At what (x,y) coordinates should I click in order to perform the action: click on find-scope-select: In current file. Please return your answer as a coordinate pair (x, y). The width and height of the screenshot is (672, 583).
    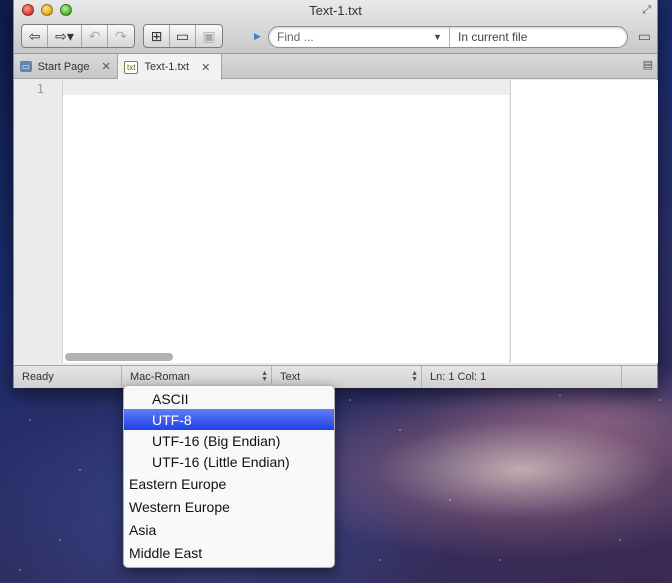
    Looking at the image, I should click on (488, 37).